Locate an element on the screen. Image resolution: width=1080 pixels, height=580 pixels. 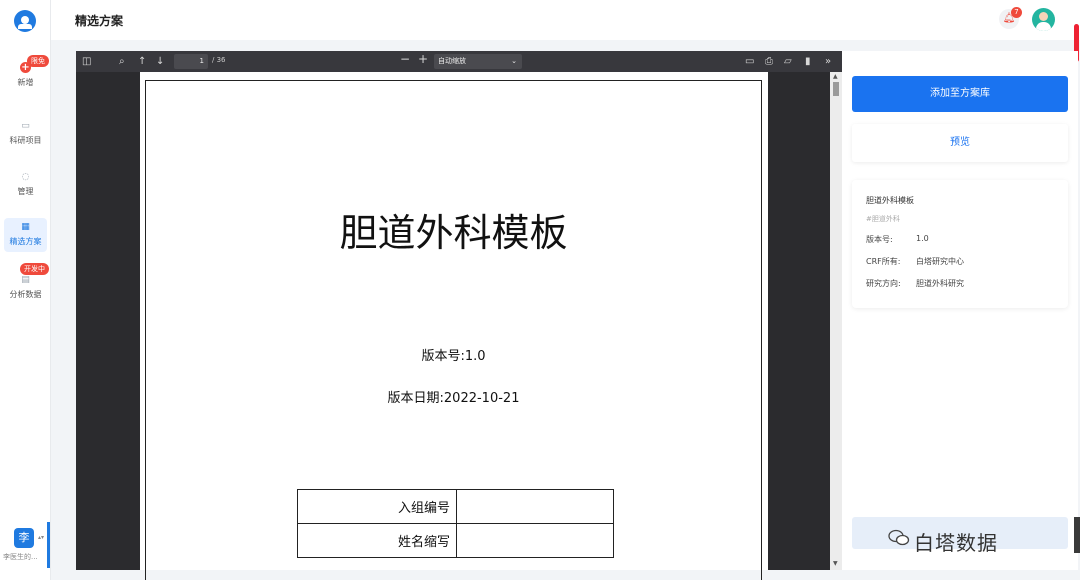
pdf-toolbar: ◫ ⌕ ↑ ↓ 1 / 36 − + 自动缩放 ⌄ ▭ ⎙ ▱ ▮ » is located at coordinates (459, 61).